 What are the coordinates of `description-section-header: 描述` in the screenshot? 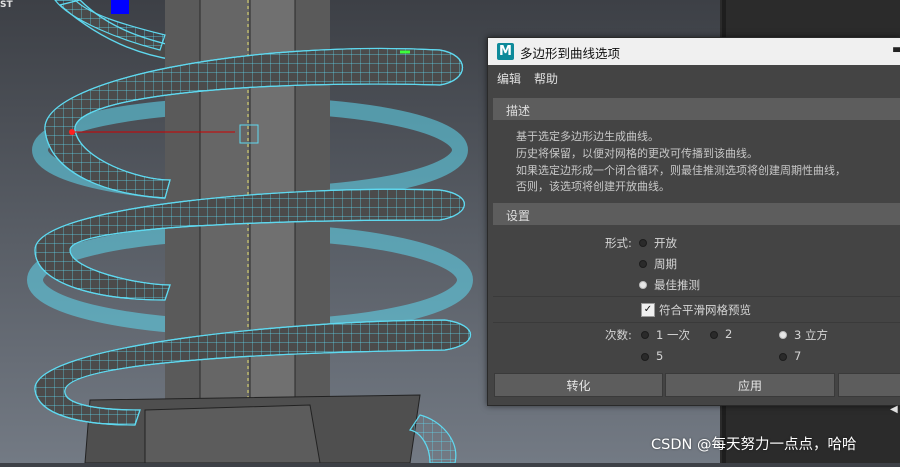 It's located at (696, 109).